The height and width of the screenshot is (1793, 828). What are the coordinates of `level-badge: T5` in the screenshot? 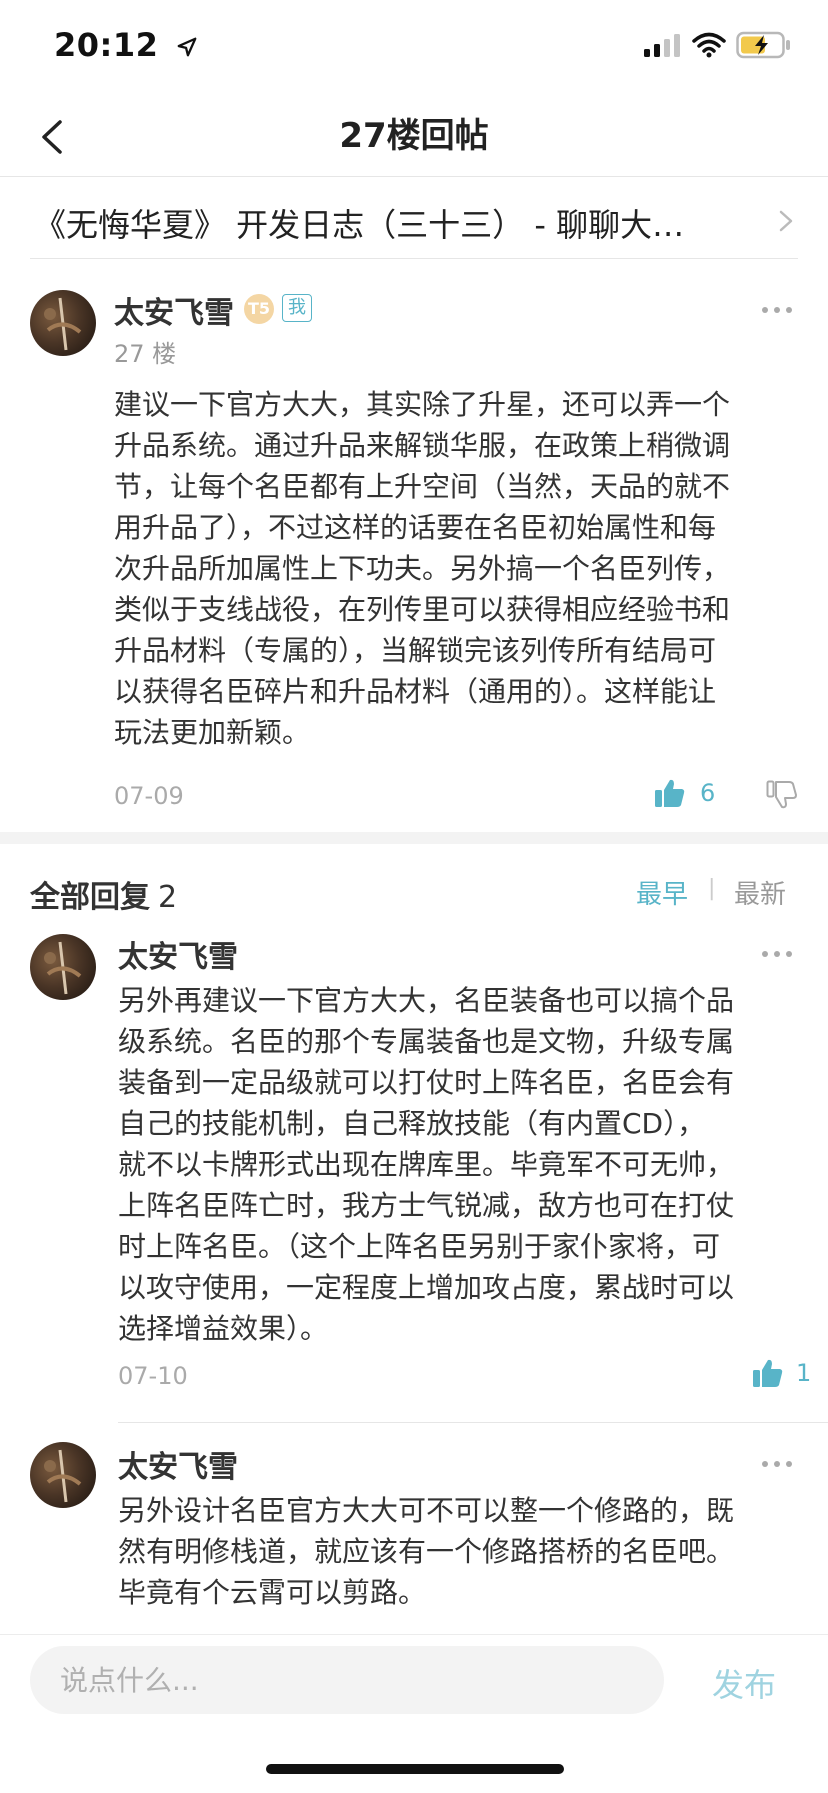 It's located at (259, 309).